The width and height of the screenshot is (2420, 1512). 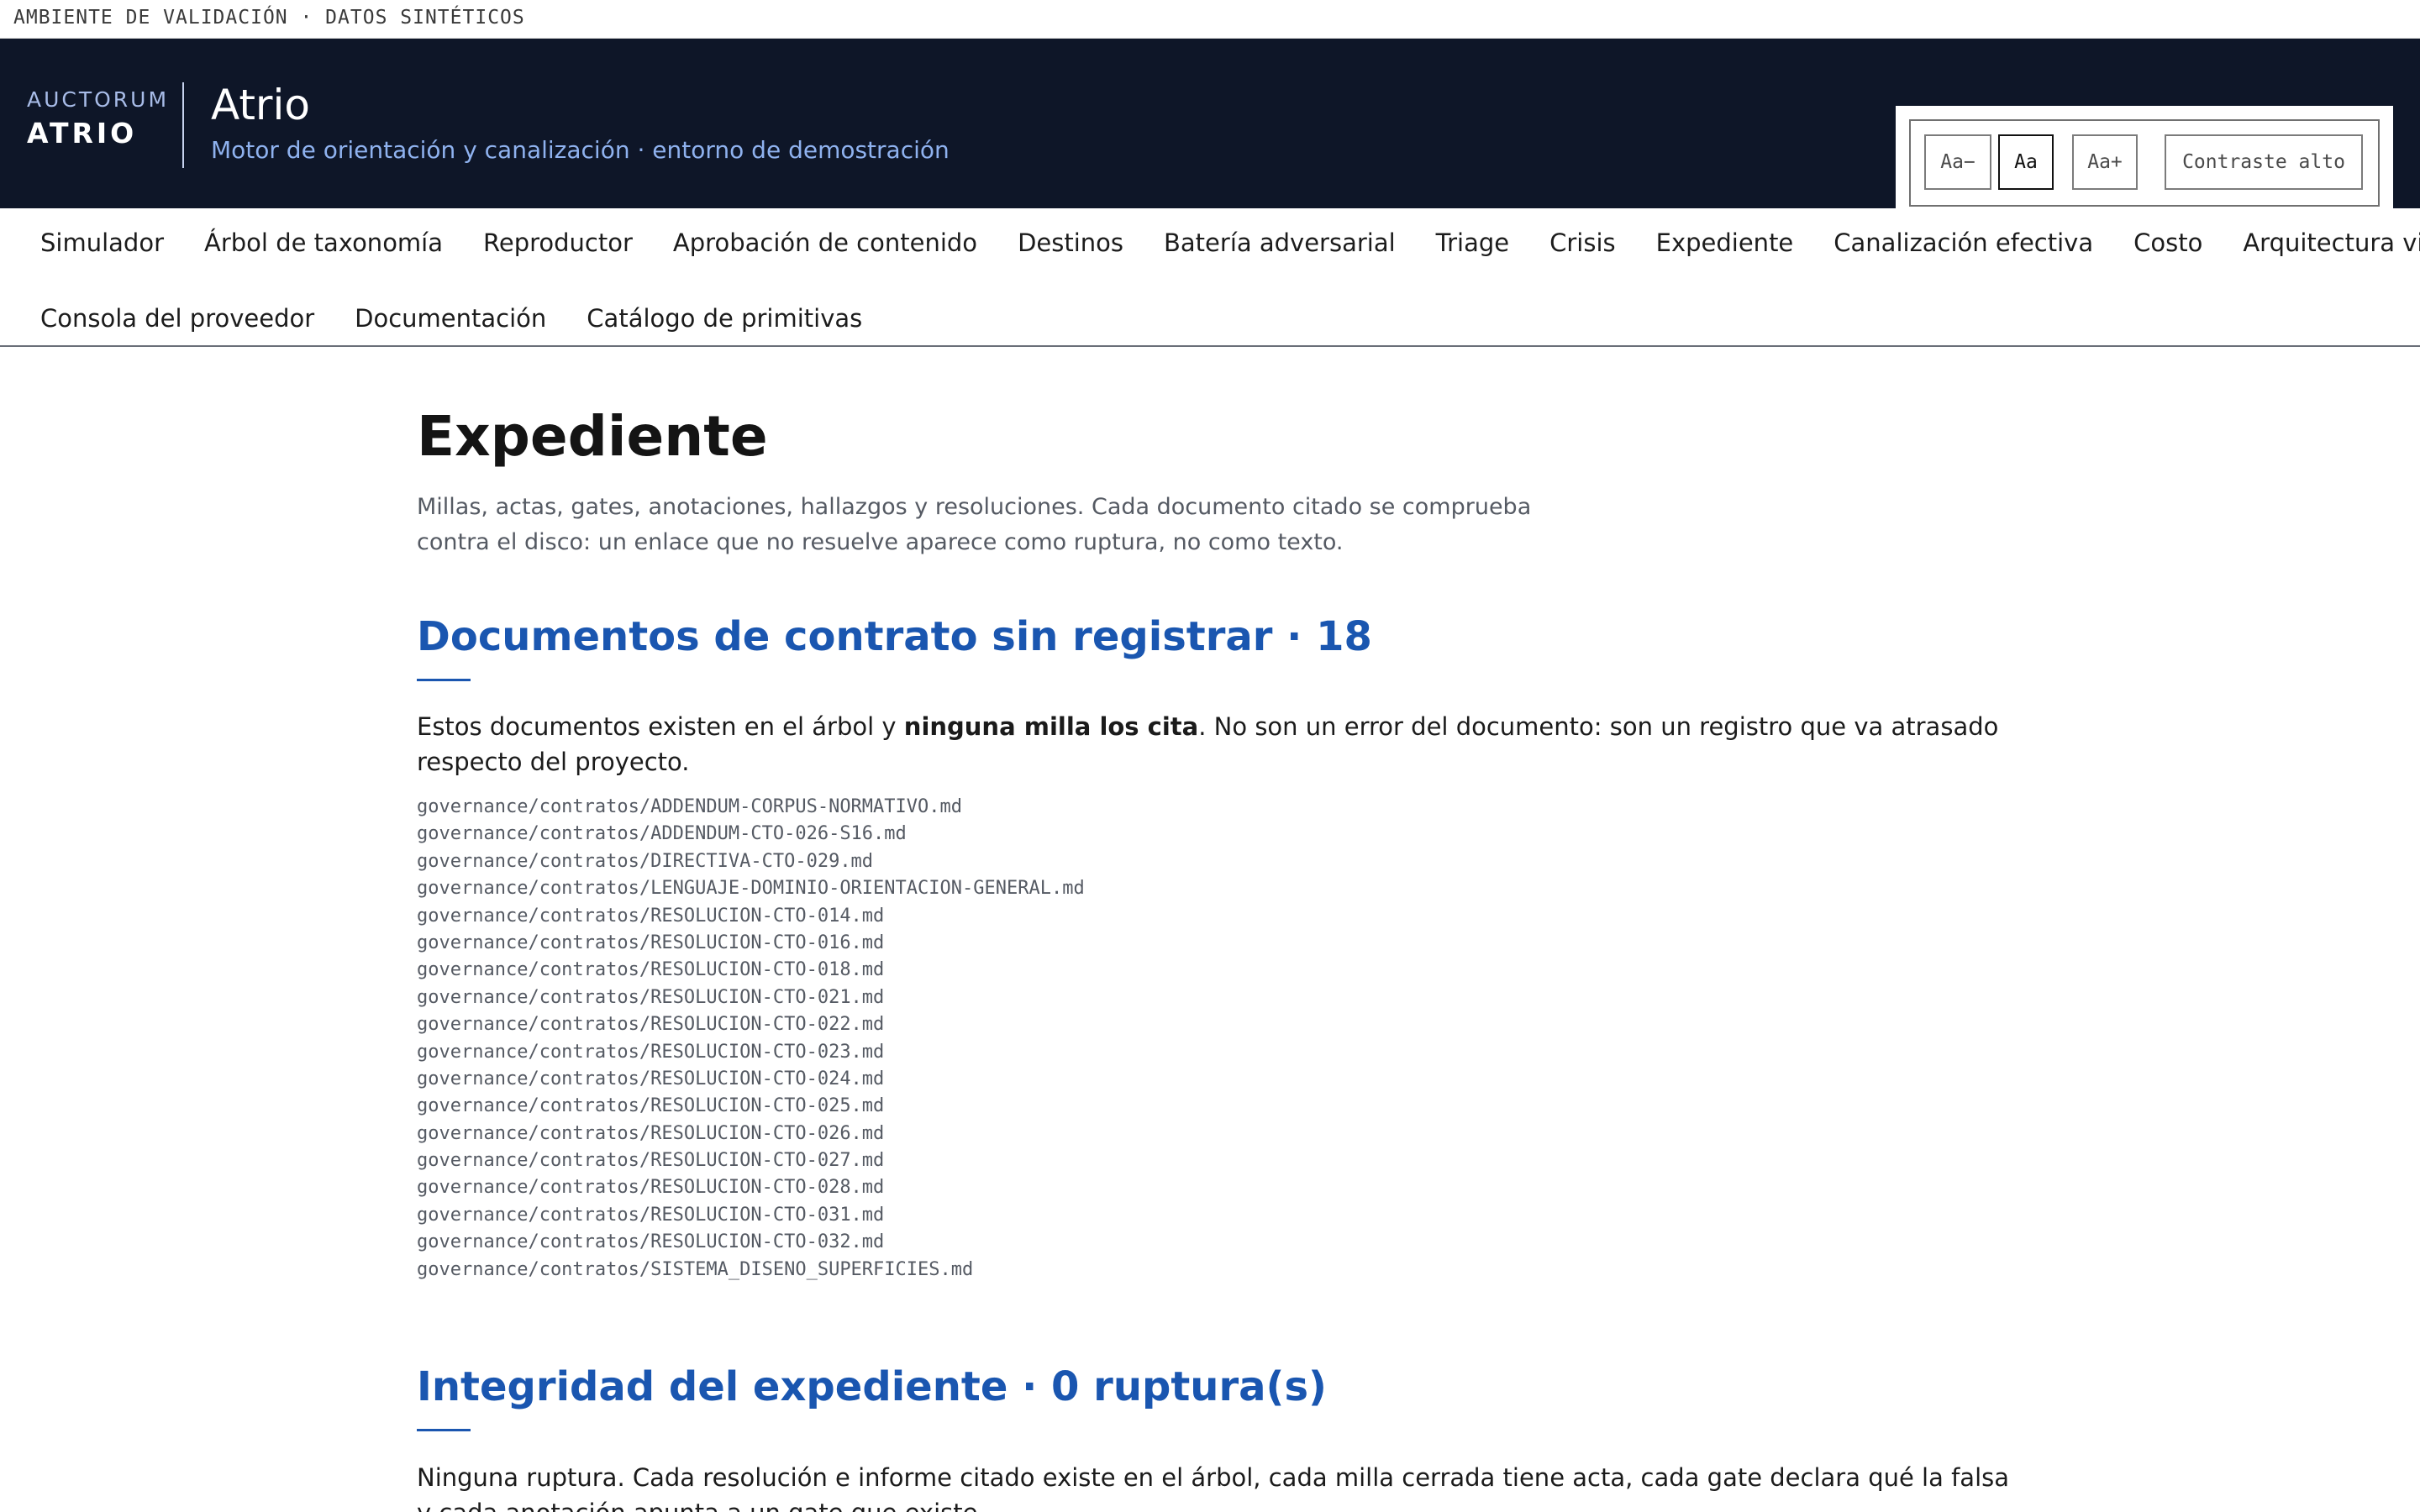 I want to click on nav-item-arbol-taxonomia: Árbol de taxonomía, so click(x=323, y=242).